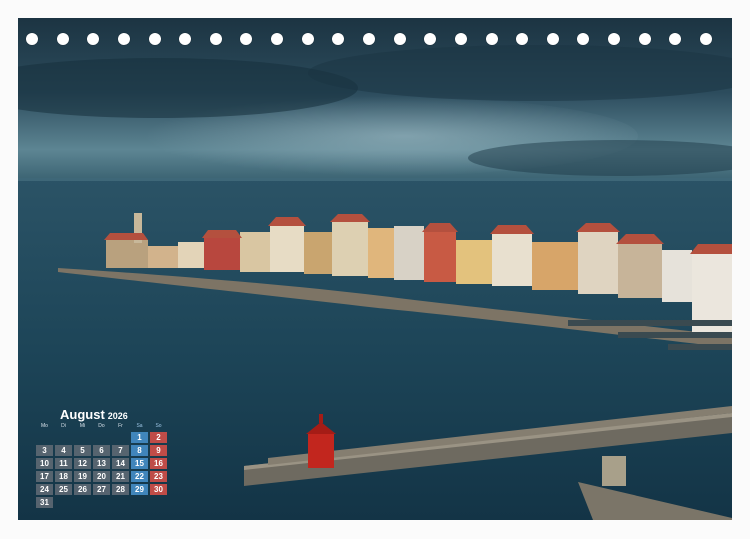 This screenshot has width=750, height=539. What do you see at coordinates (120, 450) in the screenshot?
I see `day-cell: 7` at bounding box center [120, 450].